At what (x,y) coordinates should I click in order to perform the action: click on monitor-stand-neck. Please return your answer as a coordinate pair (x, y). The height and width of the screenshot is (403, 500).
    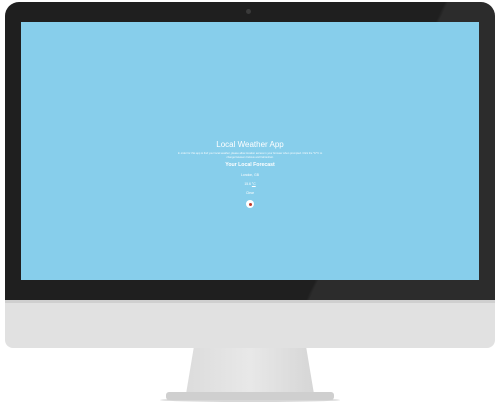
    Looking at the image, I should click on (250, 371).